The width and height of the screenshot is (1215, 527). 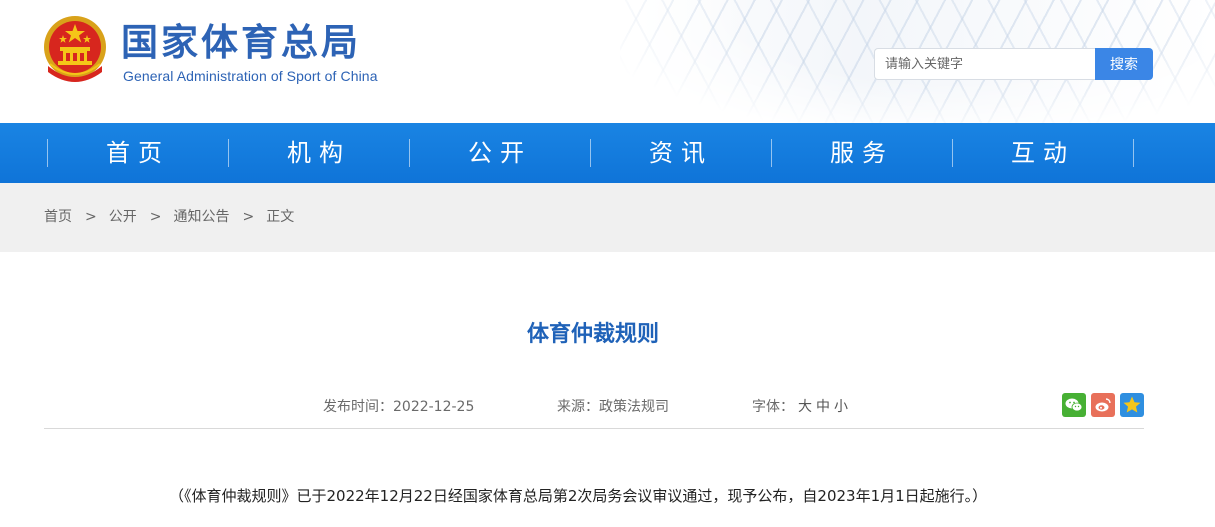 I want to click on source-value: 政策法规司, so click(x=634, y=407).